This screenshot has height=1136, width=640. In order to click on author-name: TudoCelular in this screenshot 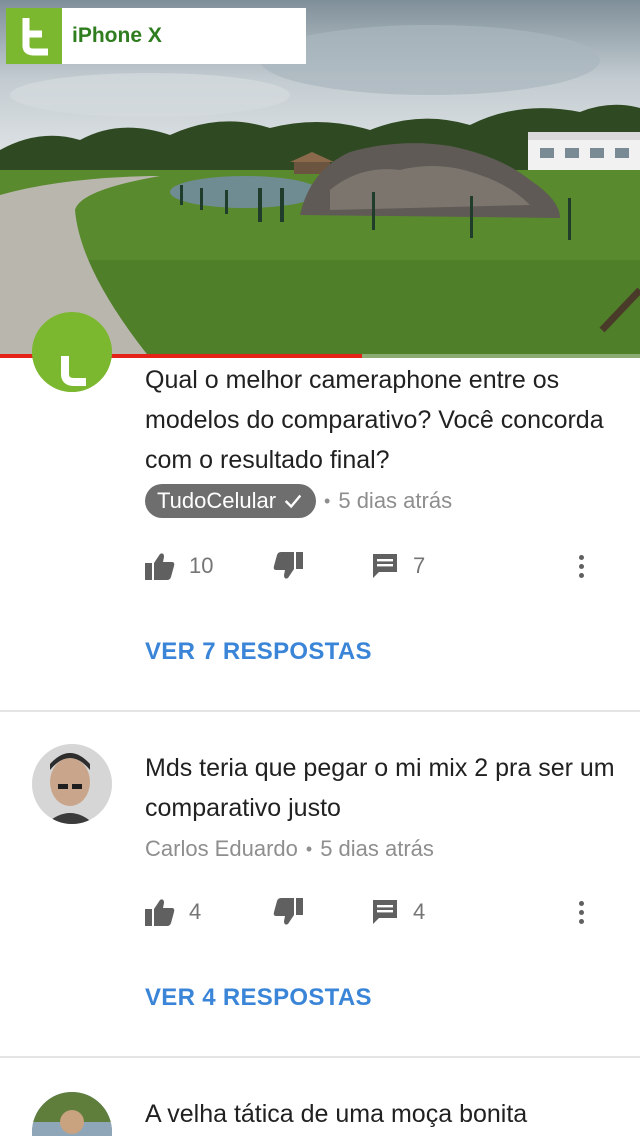, I will do `click(217, 500)`.